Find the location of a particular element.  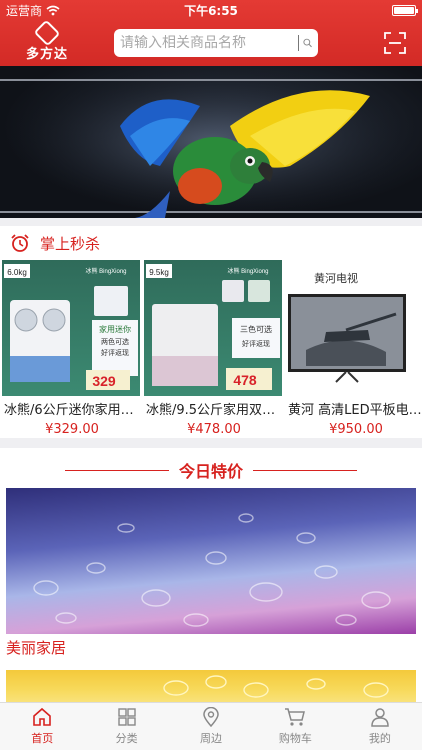

special-item-image is located at coordinates (211, 686).